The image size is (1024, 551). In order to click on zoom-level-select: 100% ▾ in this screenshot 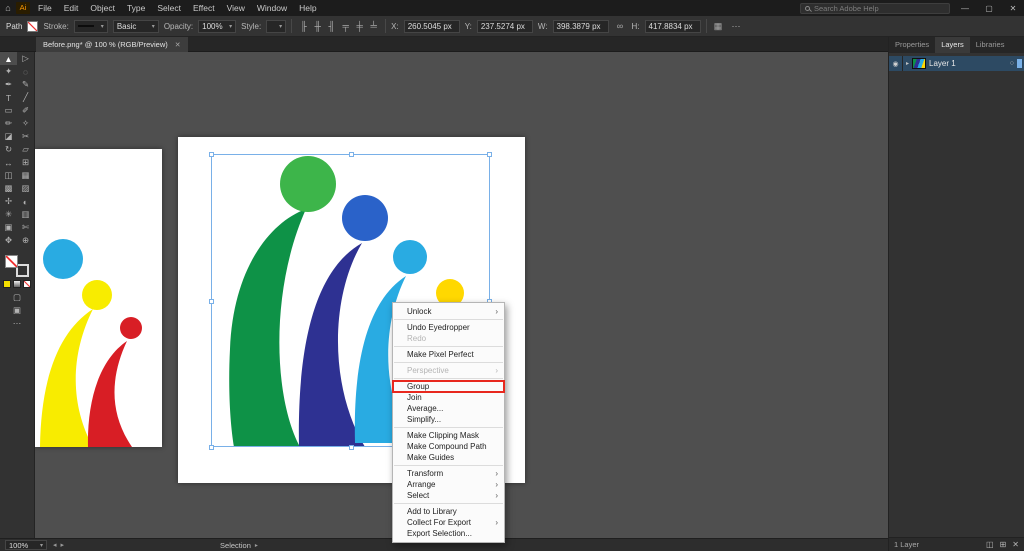, I will do `click(26, 545)`.